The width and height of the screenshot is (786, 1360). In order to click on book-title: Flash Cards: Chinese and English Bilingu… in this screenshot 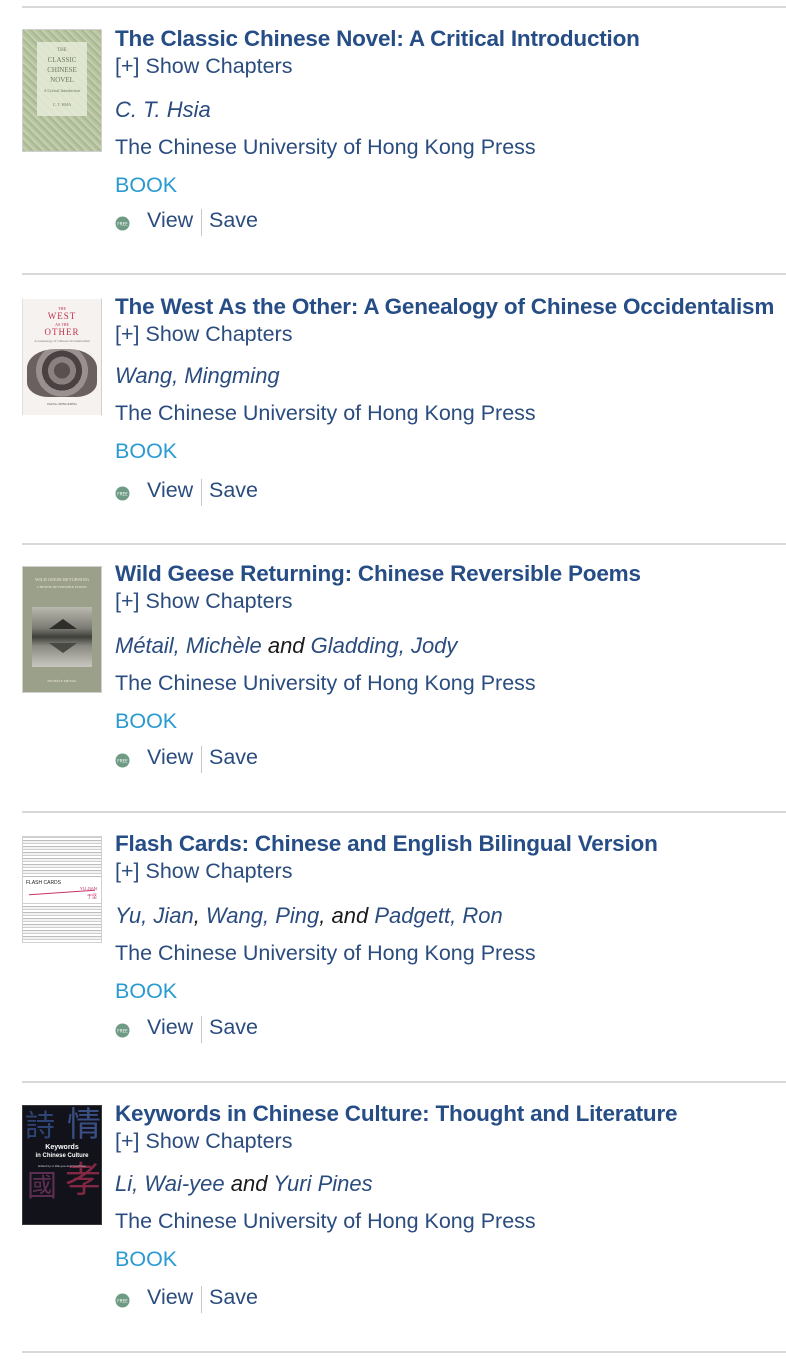, I will do `click(386, 844)`.